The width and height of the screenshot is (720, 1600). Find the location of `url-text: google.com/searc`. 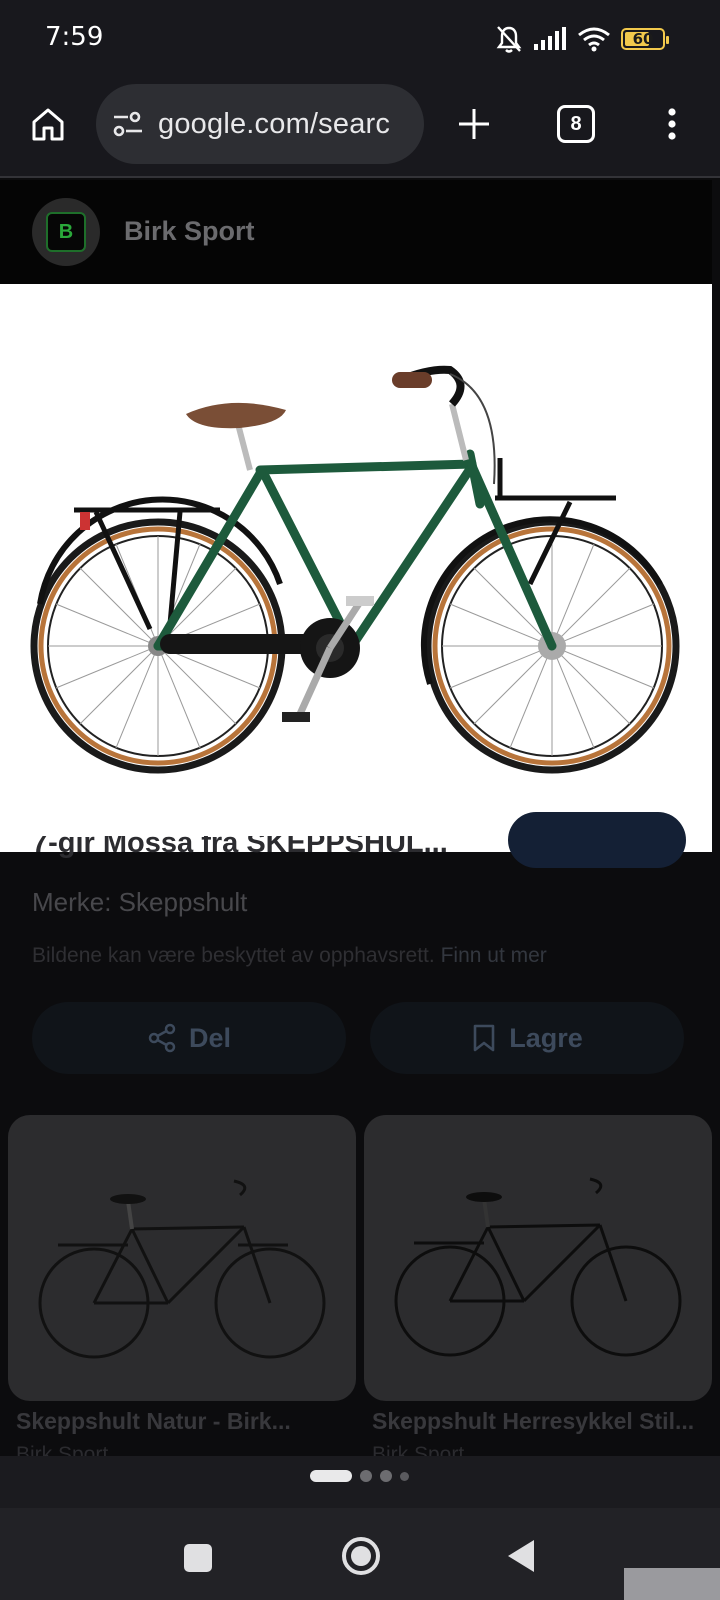

url-text: google.com/searc is located at coordinates (274, 123).